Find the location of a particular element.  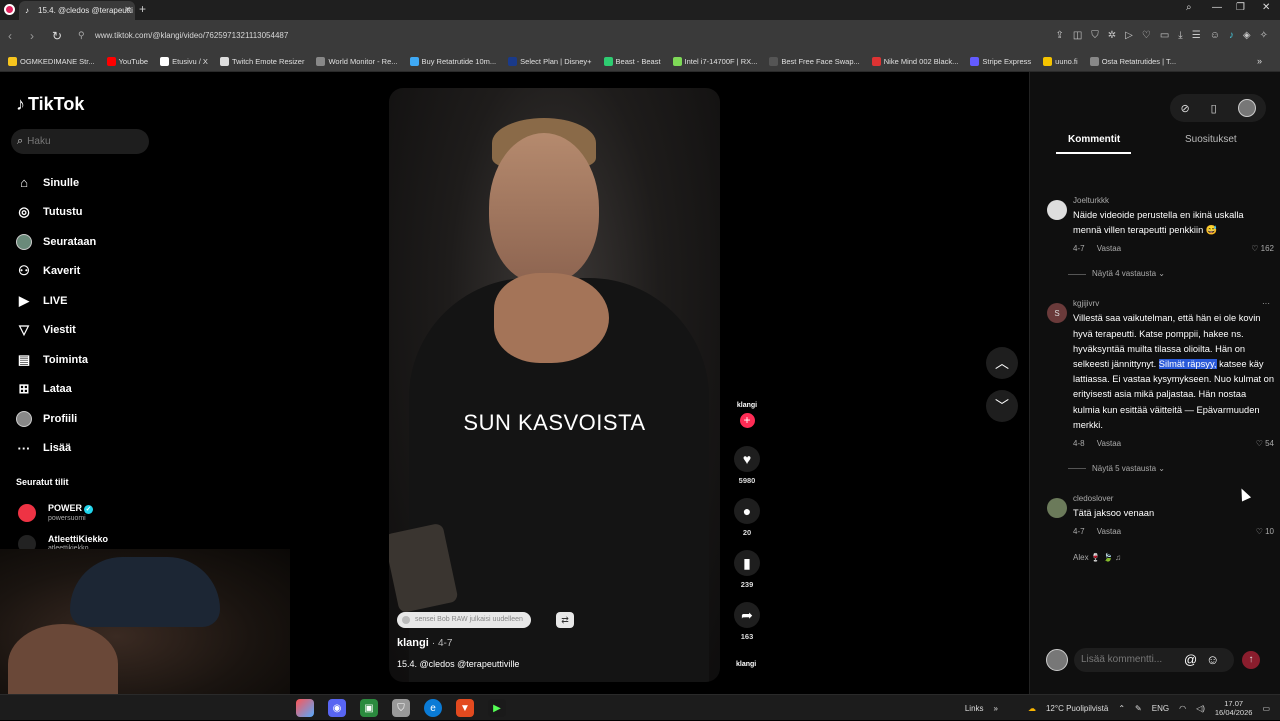

app-icon: ▣ is located at coordinates (369, 708).